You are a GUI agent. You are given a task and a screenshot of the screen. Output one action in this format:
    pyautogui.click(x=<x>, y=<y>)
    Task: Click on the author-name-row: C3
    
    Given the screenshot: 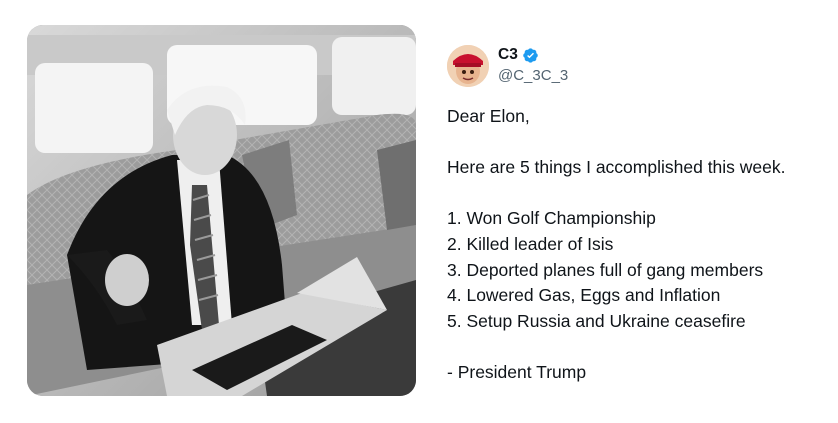 What is the action you would take?
    pyautogui.click(x=518, y=55)
    